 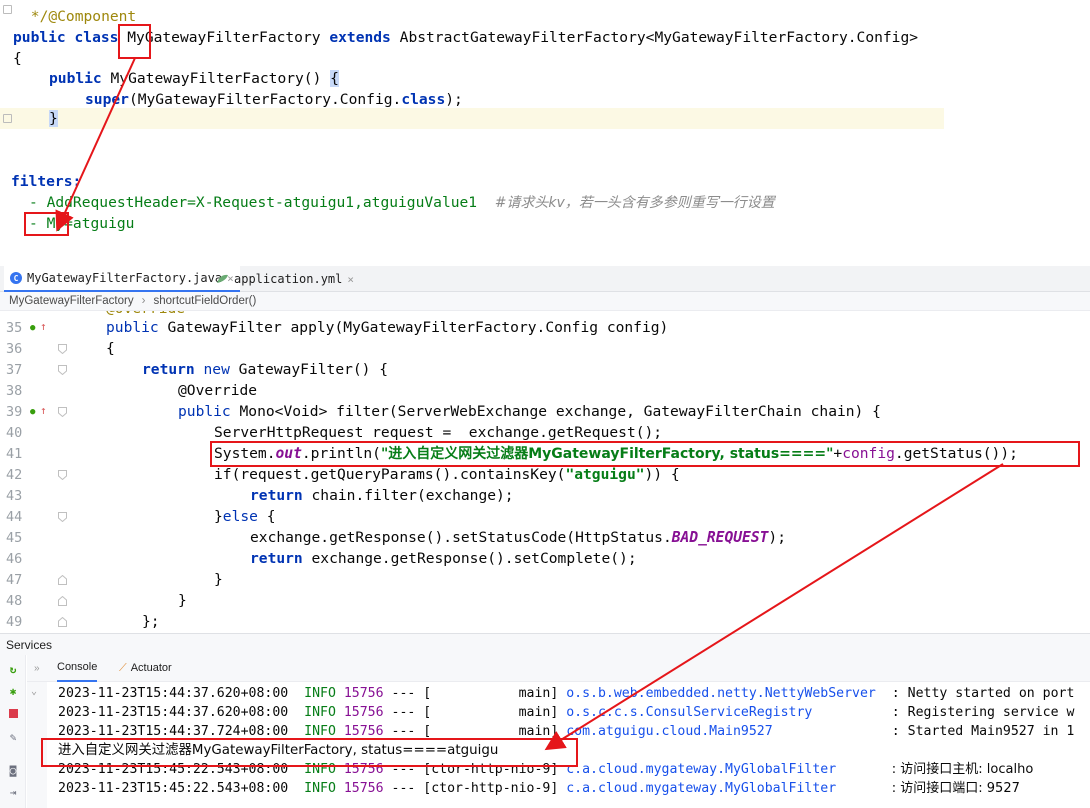 I want to click on wrench-icon: ✎, so click(x=13, y=738).